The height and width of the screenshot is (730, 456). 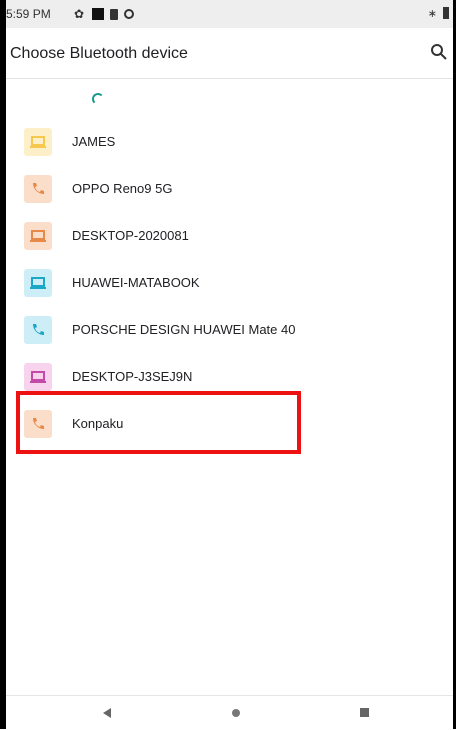 What do you see at coordinates (98, 14) in the screenshot?
I see `notification-square-icon` at bounding box center [98, 14].